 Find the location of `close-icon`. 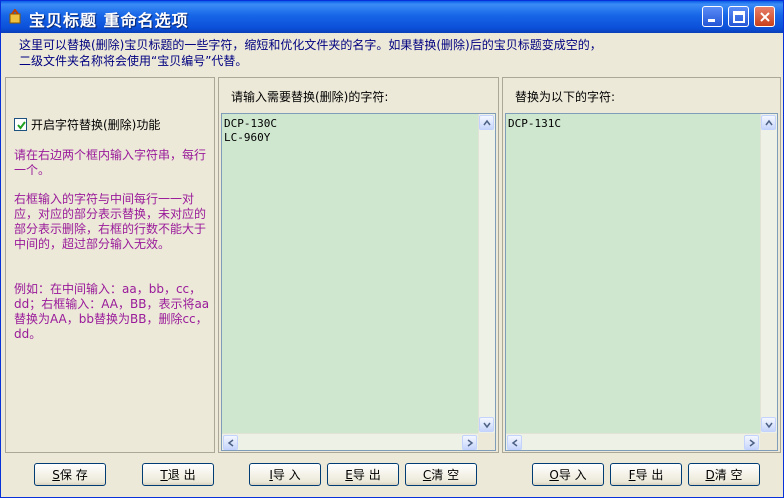

close-icon is located at coordinates (765, 17).